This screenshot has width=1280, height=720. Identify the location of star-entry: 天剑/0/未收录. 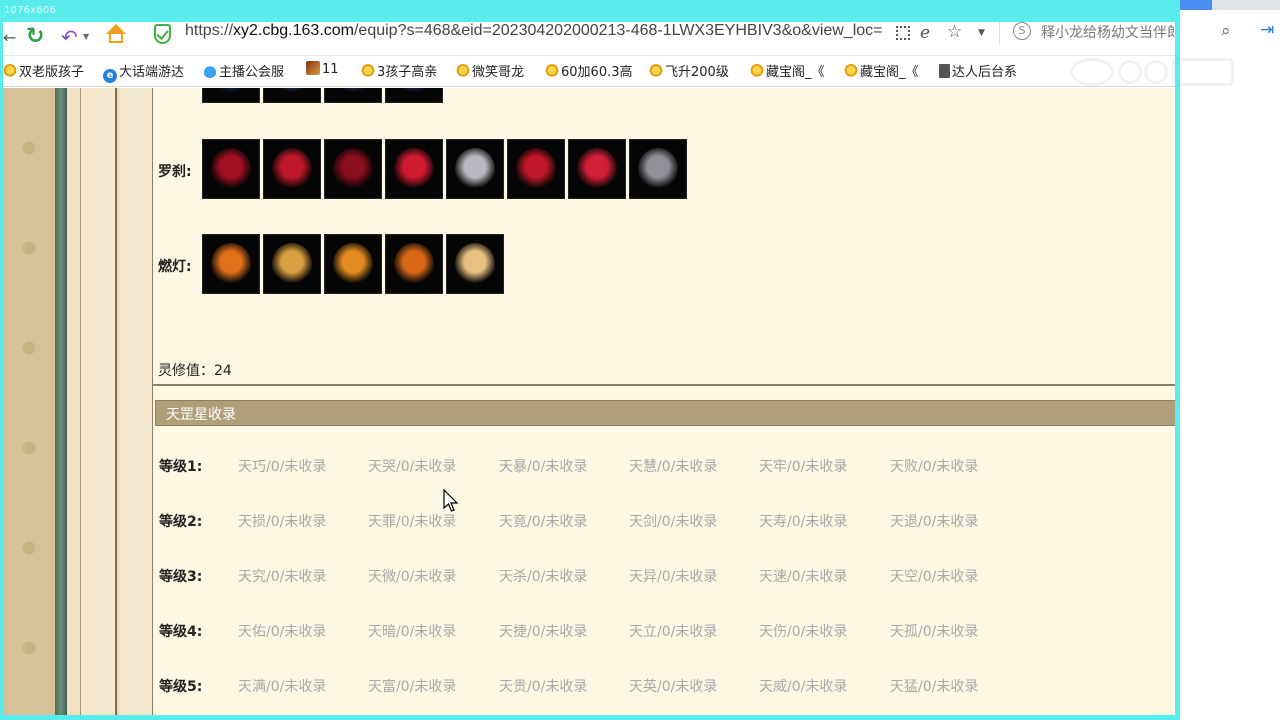
(673, 521).